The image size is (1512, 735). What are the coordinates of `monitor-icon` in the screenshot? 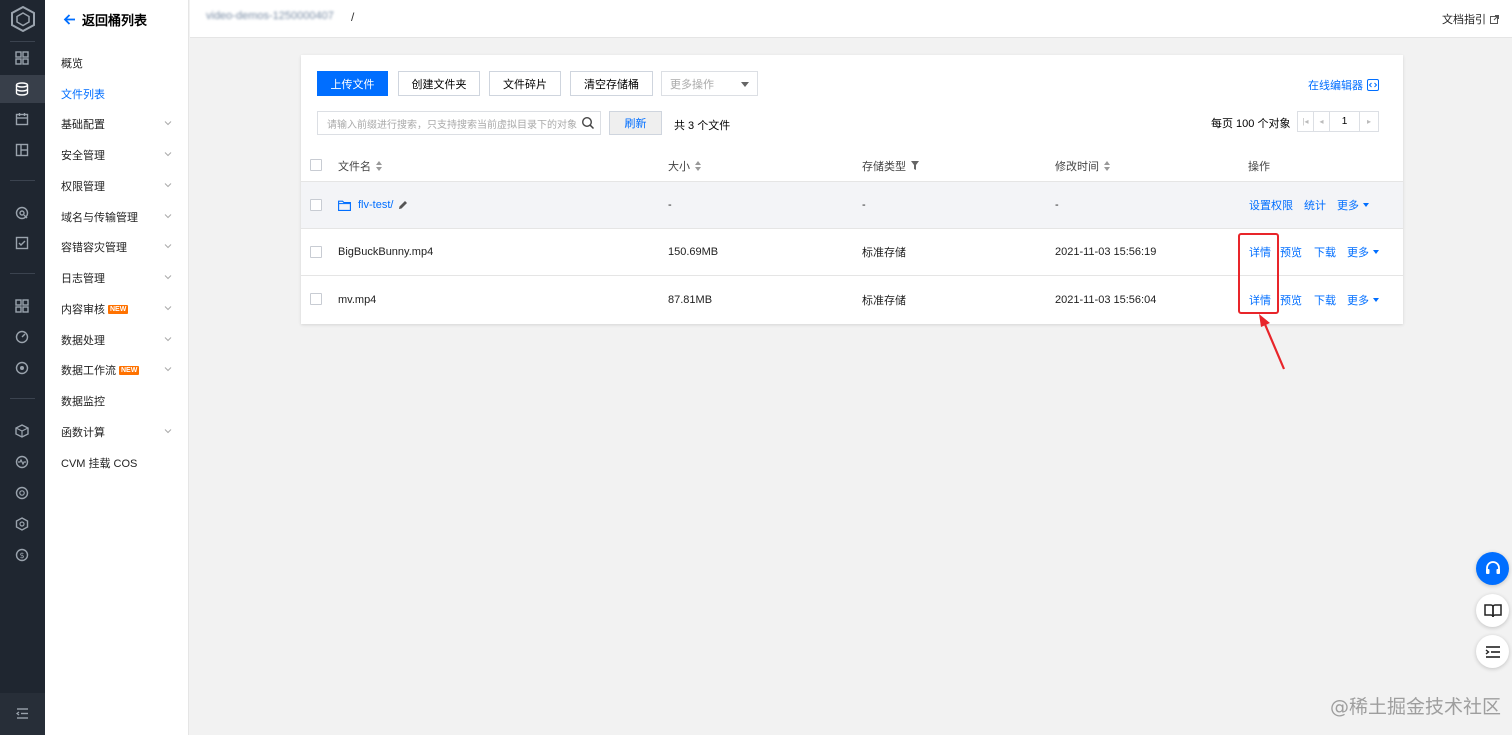 It's located at (22, 213).